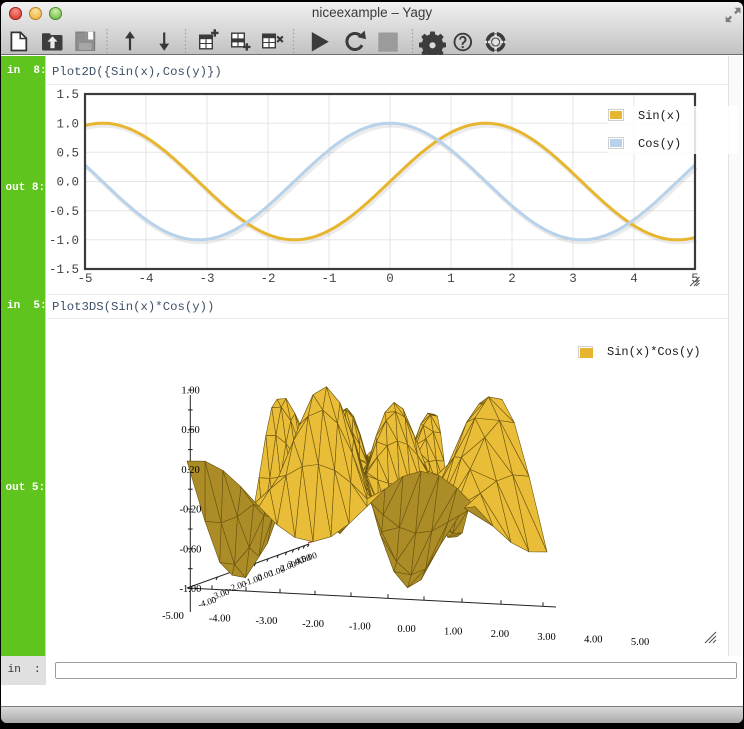  What do you see at coordinates (220, 619) in the screenshot?
I see `svg-text: -4.00` at bounding box center [220, 619].